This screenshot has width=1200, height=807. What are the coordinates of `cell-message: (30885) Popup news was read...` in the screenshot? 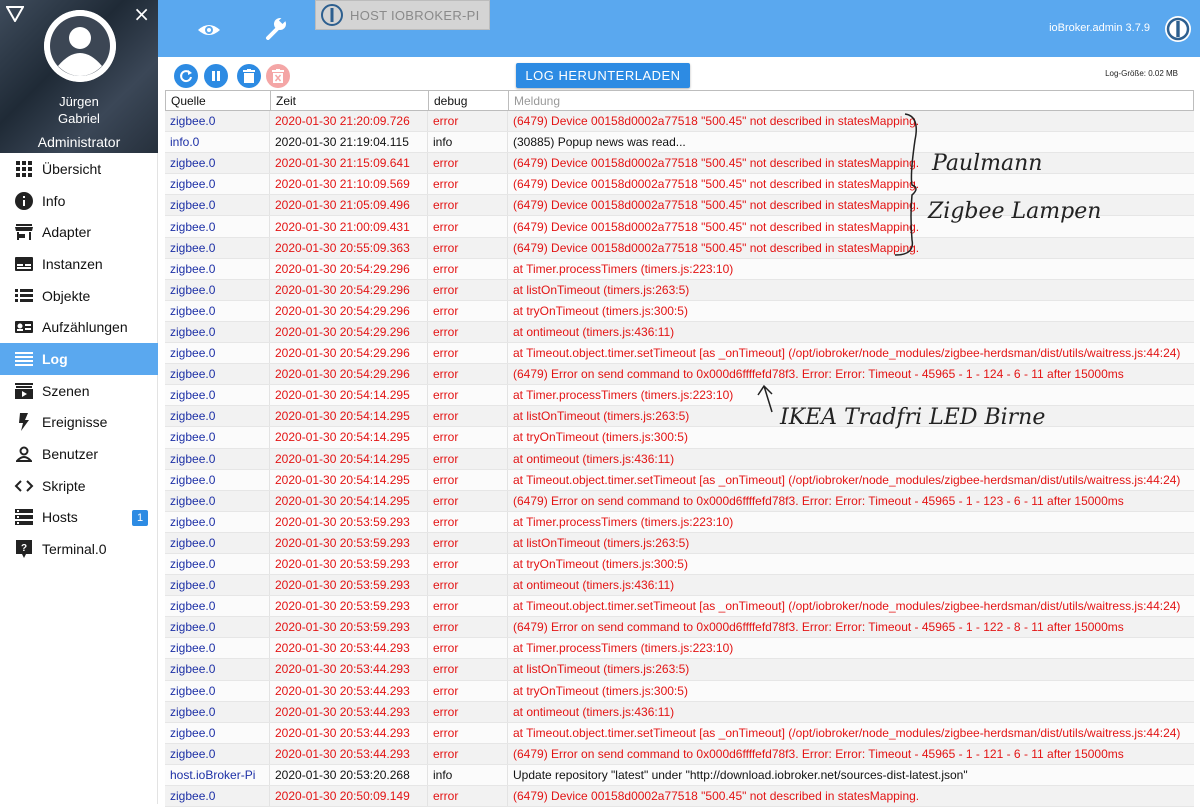 It's located at (599, 142).